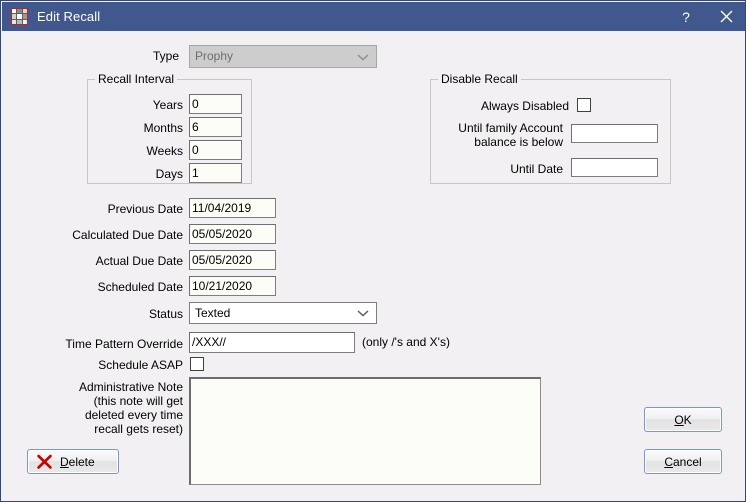 This screenshot has height=502, width=746. Describe the element at coordinates (687, 461) in the screenshot. I see `cancel-rest: ancel` at that location.